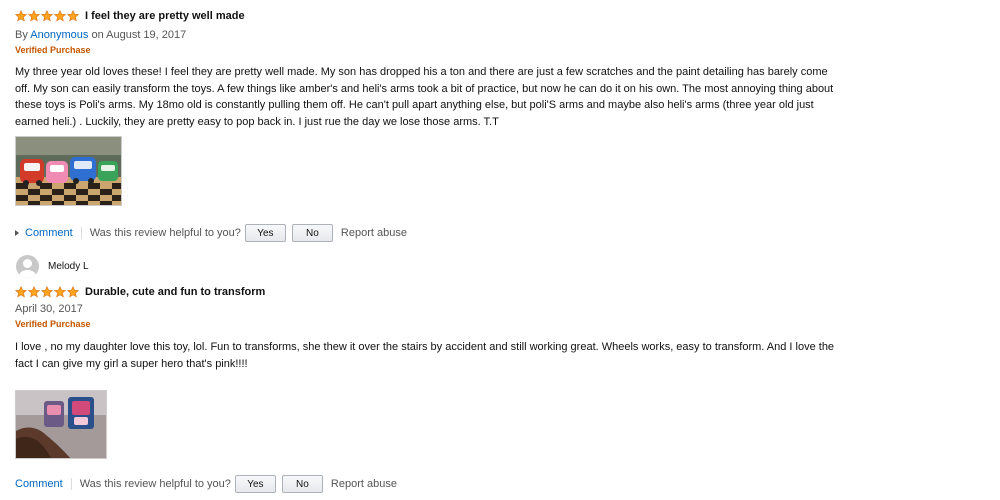 Image resolution: width=1000 pixels, height=500 pixels. I want to click on default-avatar-icon, so click(27, 266).